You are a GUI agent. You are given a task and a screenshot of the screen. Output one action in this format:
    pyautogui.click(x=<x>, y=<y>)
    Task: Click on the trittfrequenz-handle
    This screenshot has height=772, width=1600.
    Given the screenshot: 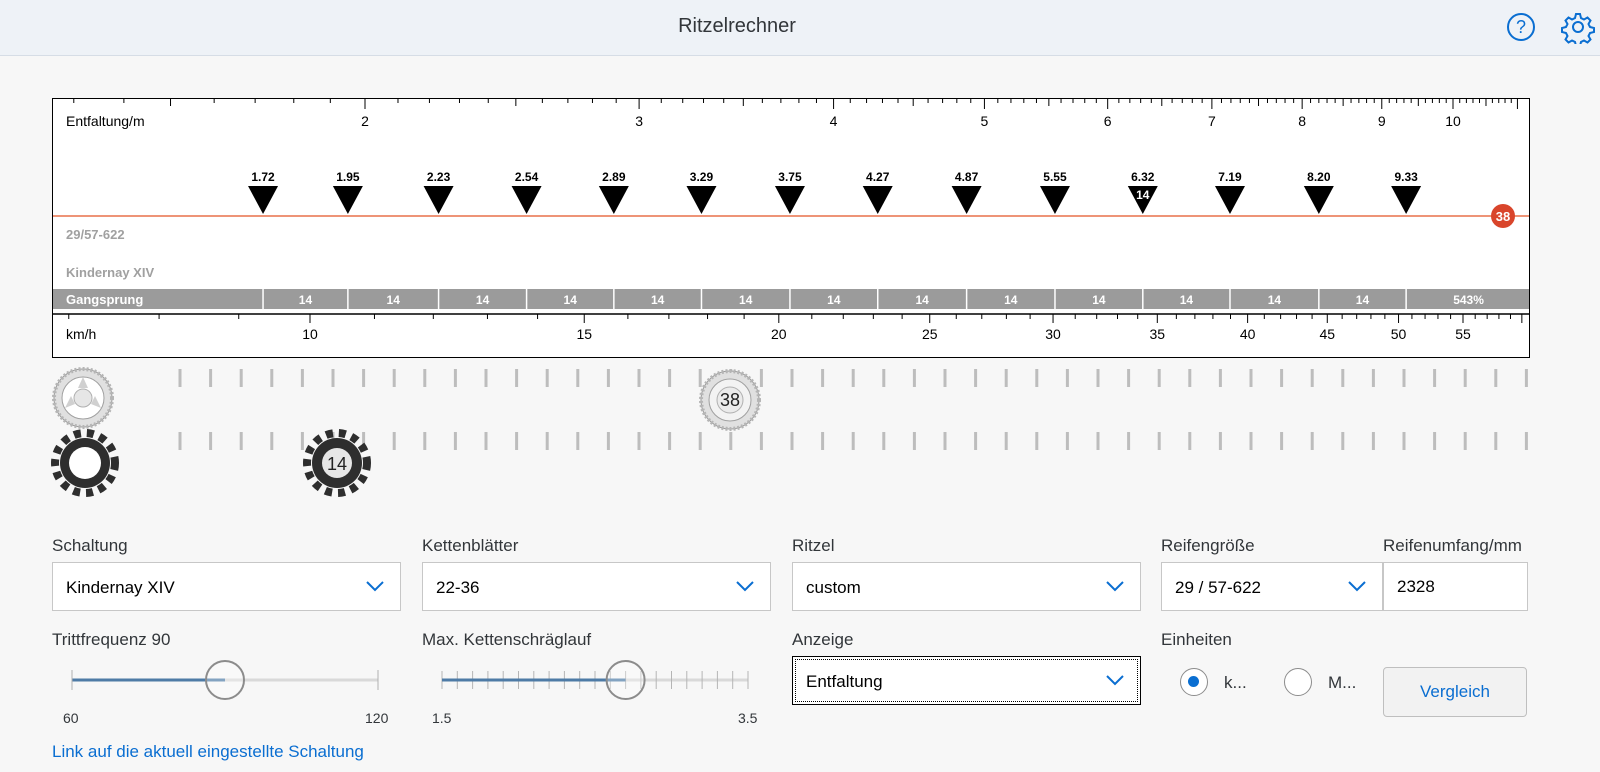 What is the action you would take?
    pyautogui.click(x=225, y=680)
    